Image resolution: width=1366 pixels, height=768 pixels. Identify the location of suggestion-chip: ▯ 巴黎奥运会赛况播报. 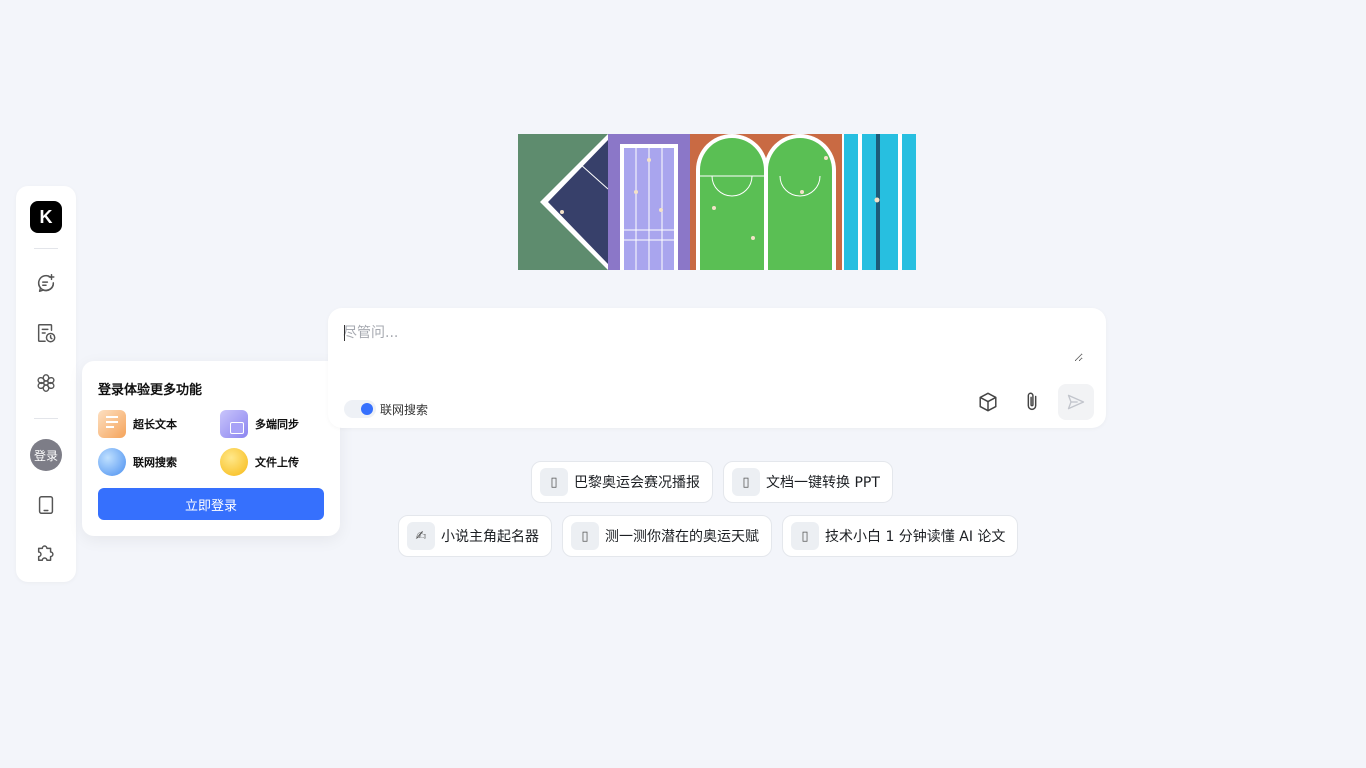
(622, 482).